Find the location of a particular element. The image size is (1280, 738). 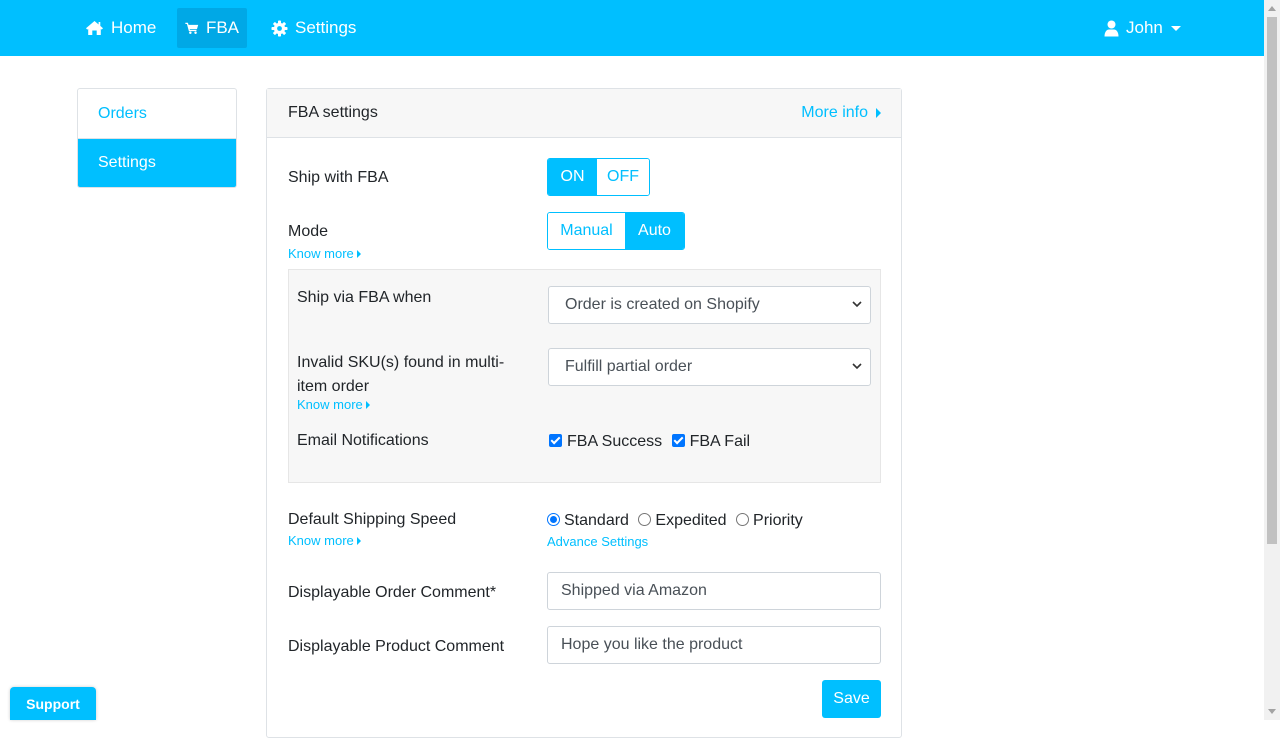

gear-icon is located at coordinates (279, 28).